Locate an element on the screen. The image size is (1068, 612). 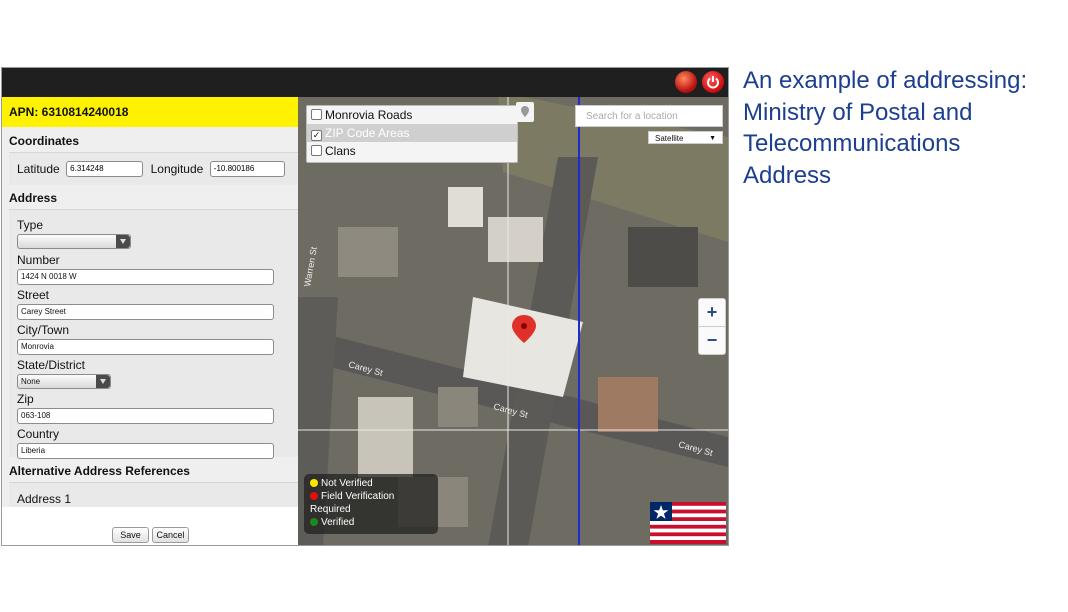
location-search-input: Search for a location is located at coordinates (649, 116).